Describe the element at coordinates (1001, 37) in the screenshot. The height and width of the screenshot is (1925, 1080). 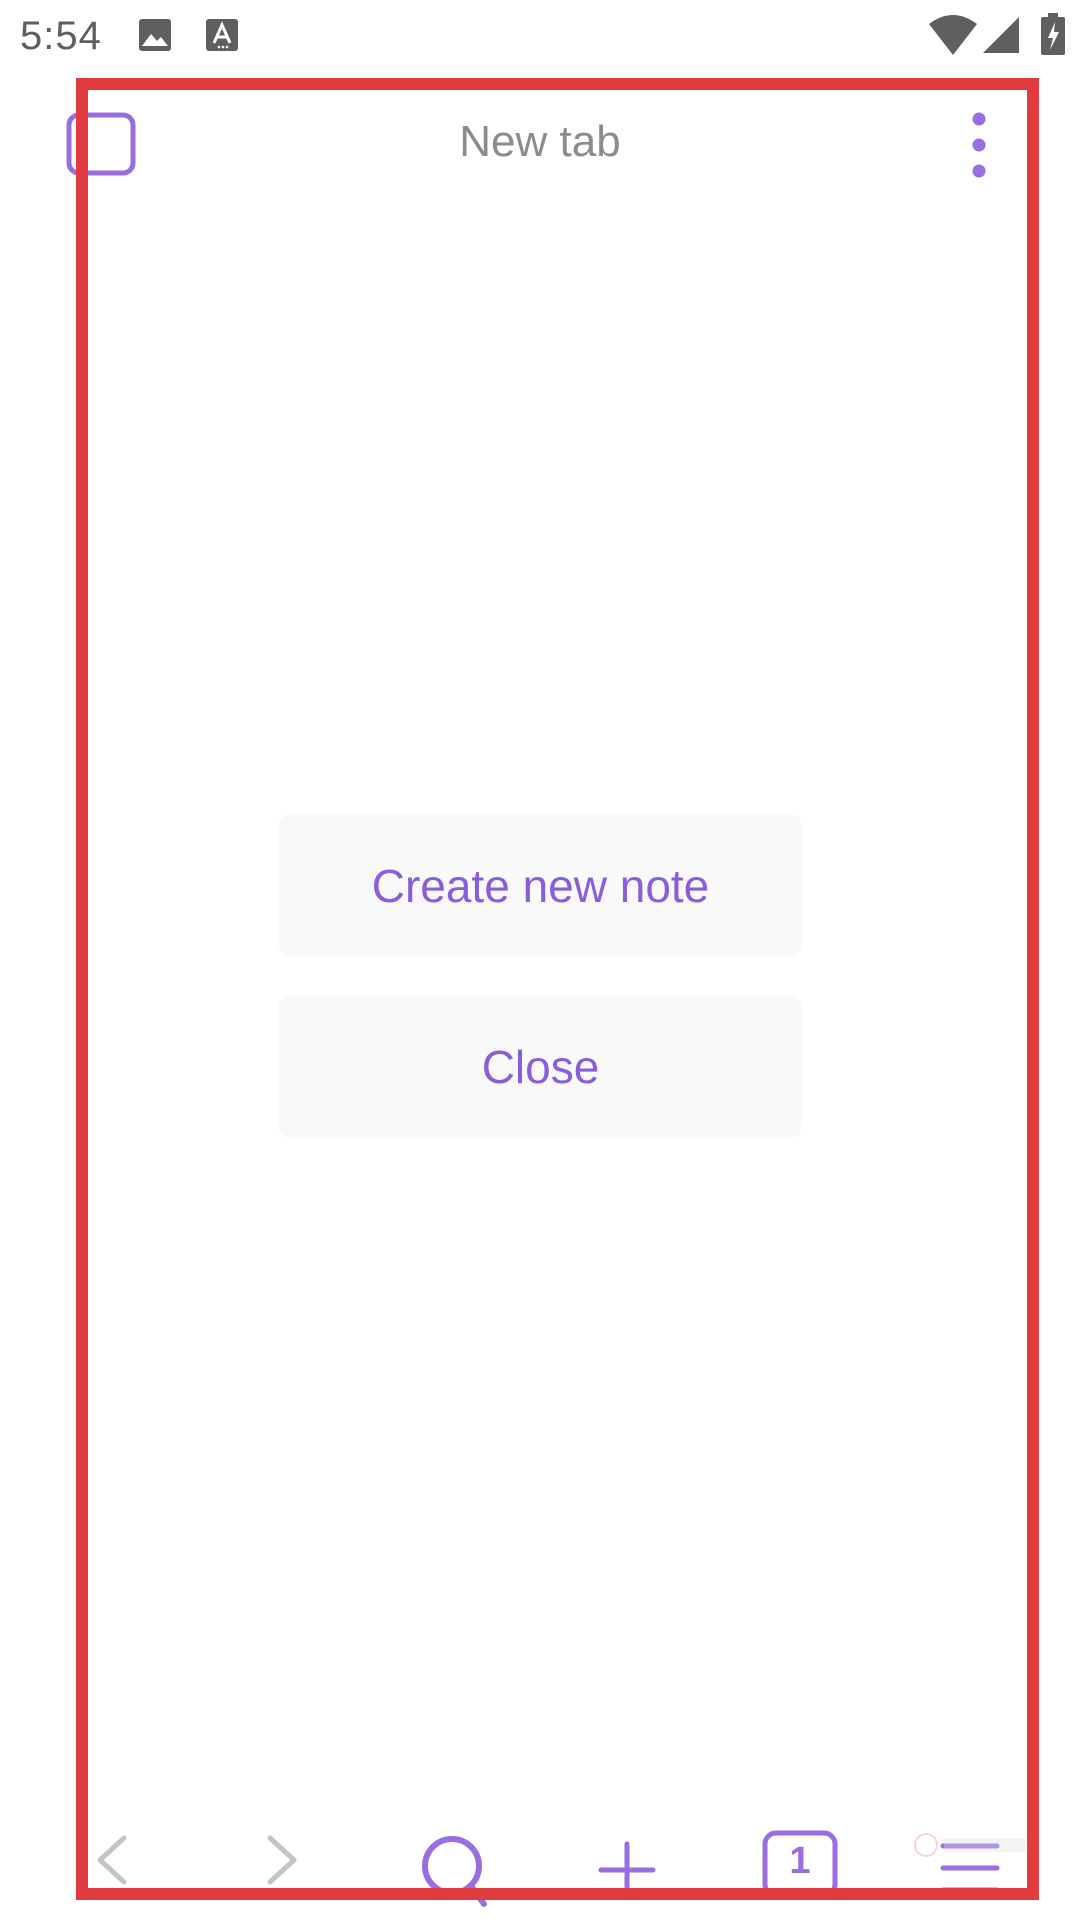
I see `signal-icon` at that location.